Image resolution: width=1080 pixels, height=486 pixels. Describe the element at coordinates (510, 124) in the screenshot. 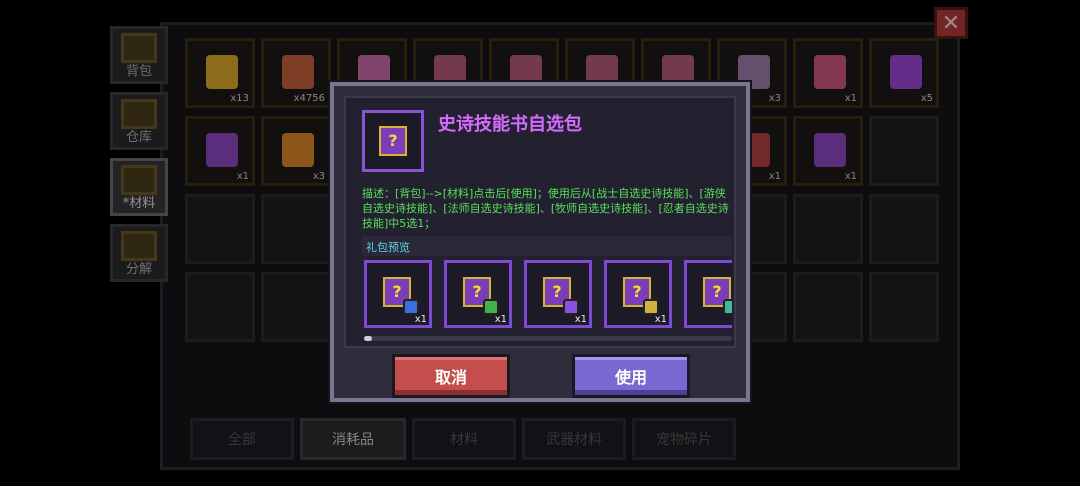

I see `dialog-title: 史诗技能书自选包` at that location.